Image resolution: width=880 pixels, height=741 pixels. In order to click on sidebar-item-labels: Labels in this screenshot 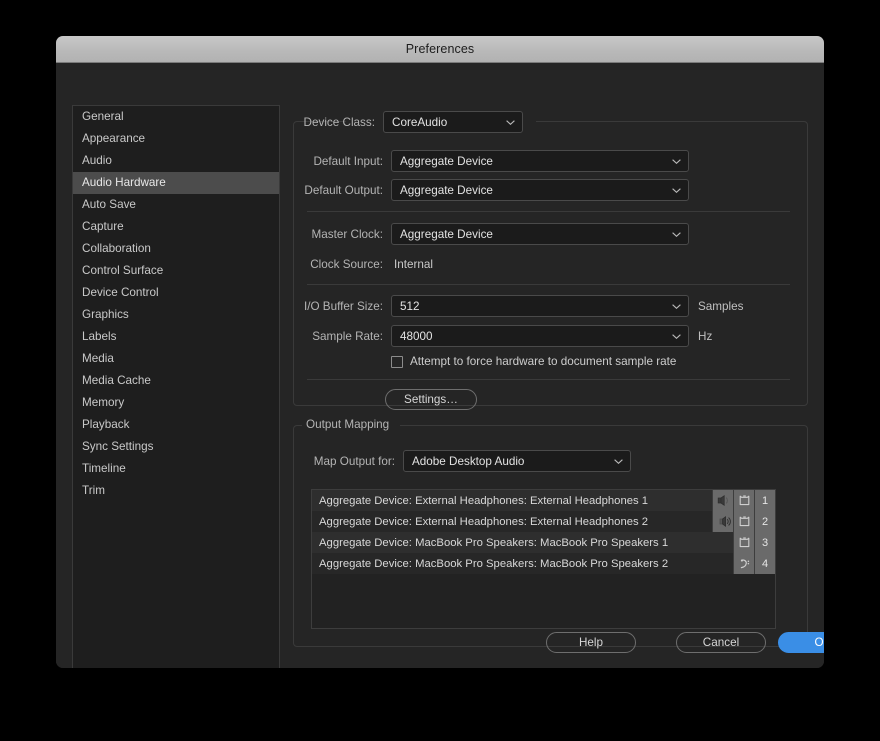, I will do `click(176, 337)`.